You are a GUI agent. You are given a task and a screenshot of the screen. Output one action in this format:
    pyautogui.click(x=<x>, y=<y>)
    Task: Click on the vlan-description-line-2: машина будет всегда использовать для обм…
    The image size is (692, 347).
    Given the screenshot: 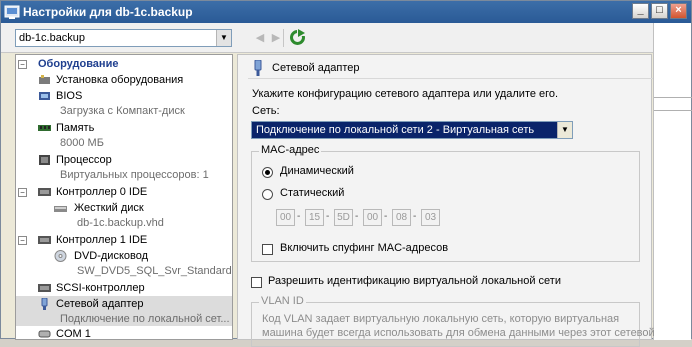 What is the action you would take?
    pyautogui.click(x=458, y=333)
    